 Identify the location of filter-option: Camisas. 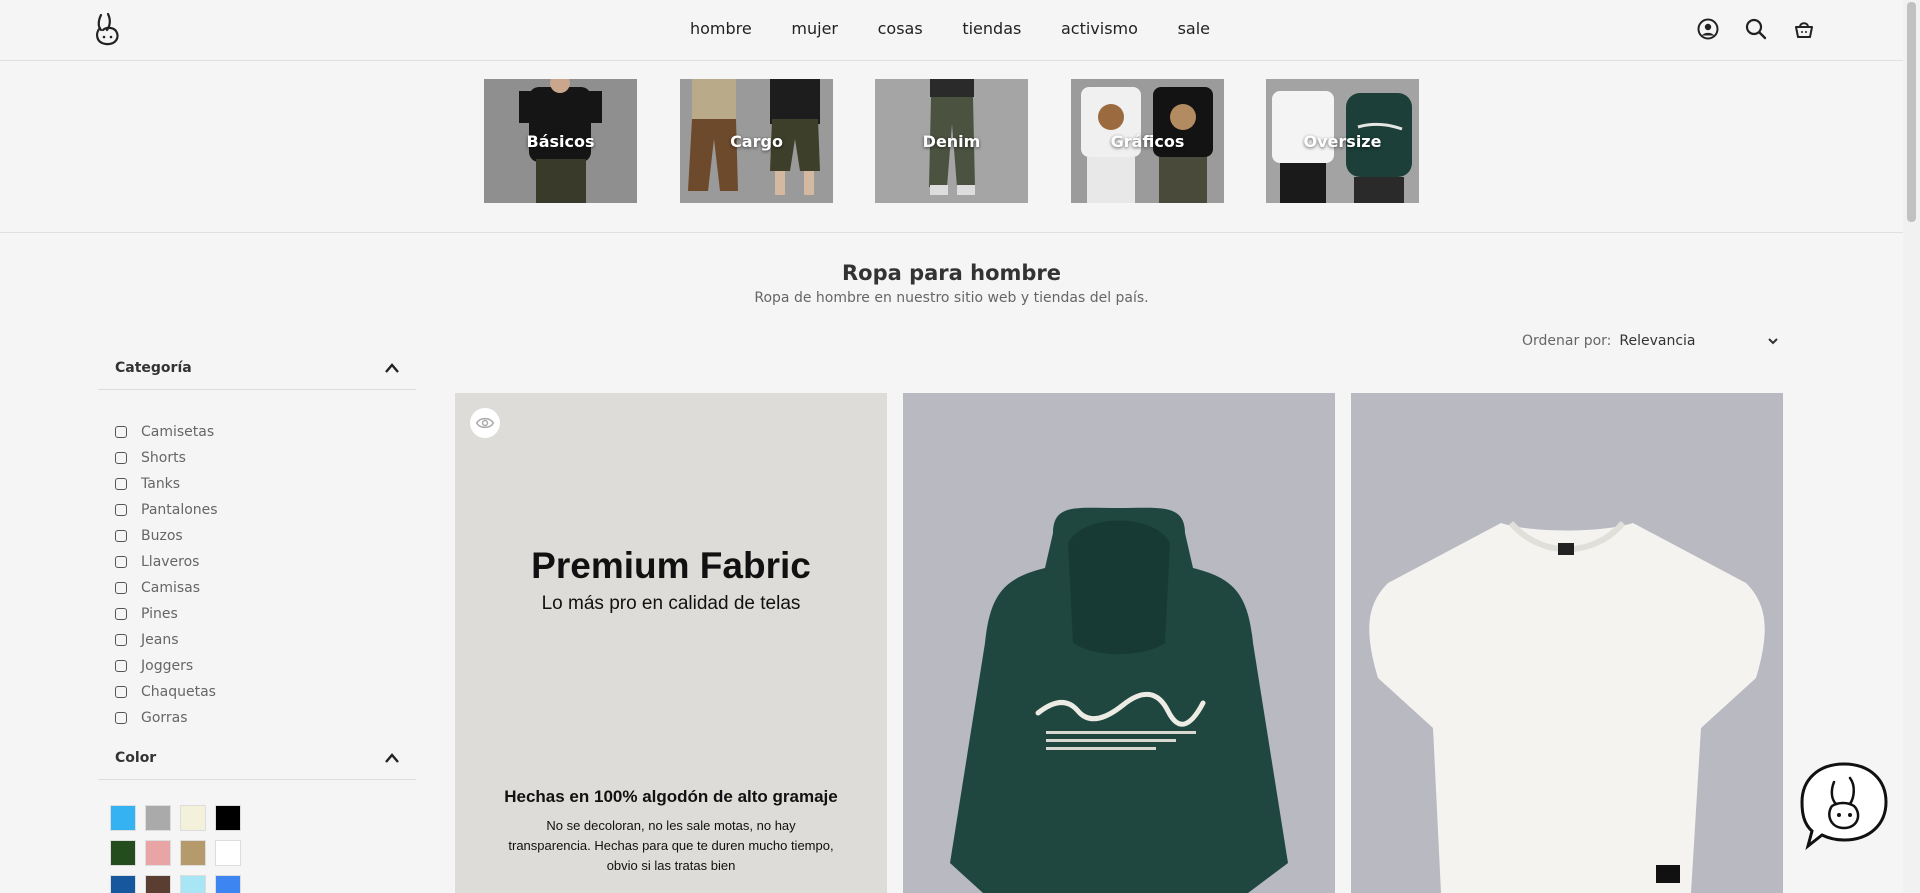
(166, 588).